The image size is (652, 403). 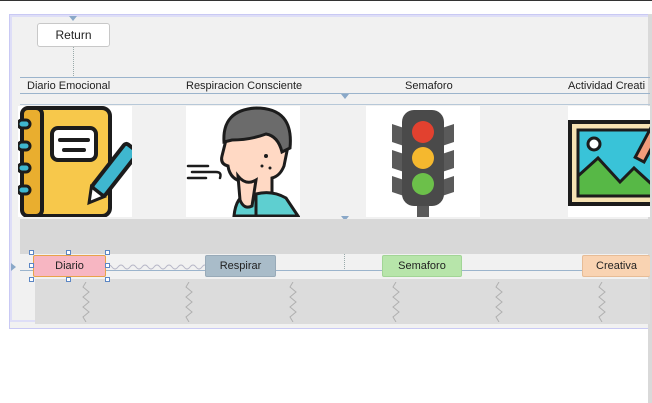 What do you see at coordinates (422, 266) in the screenshot?
I see `chip-semaforo: Semaforo` at bounding box center [422, 266].